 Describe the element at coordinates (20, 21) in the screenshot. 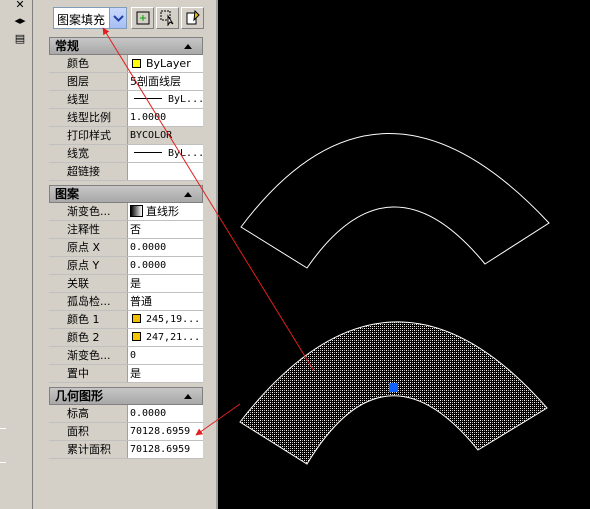

I see `autohide-icon: ◂▸` at that location.